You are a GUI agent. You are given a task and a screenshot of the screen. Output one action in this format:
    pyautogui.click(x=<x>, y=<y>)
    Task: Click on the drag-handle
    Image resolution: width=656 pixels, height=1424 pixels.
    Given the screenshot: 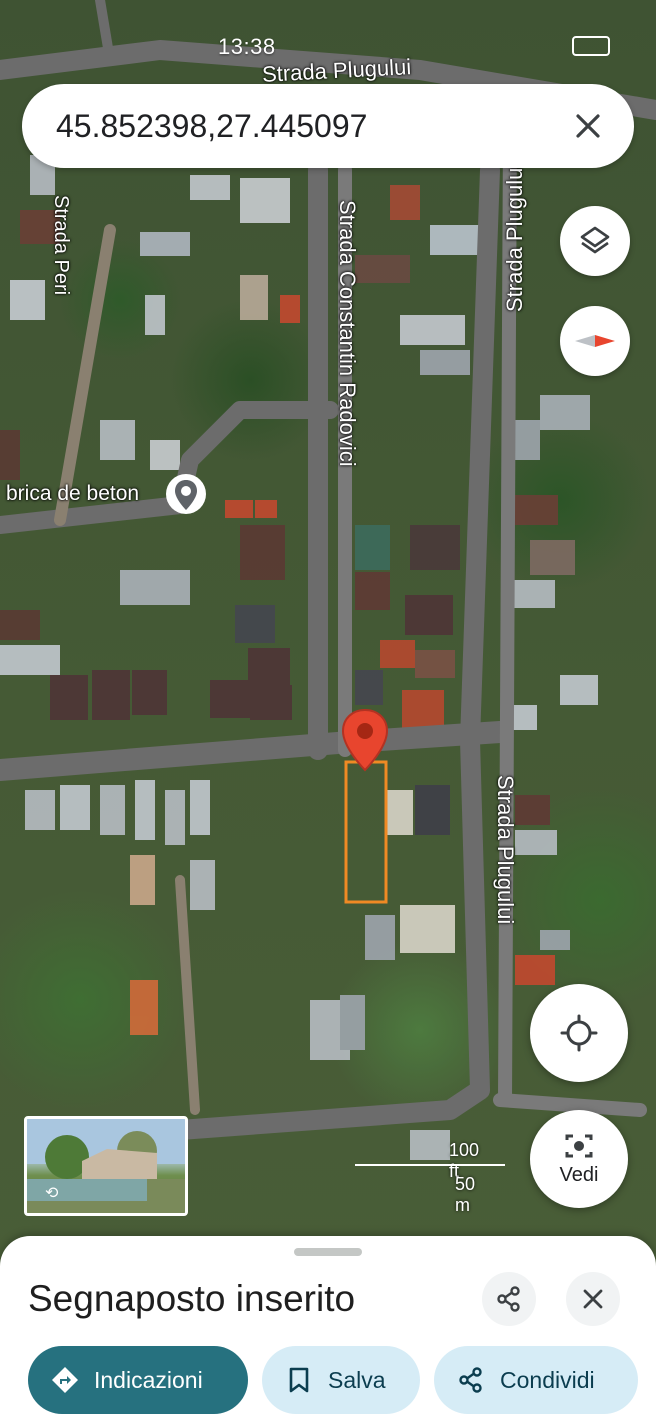 What is the action you would take?
    pyautogui.click(x=328, y=1252)
    